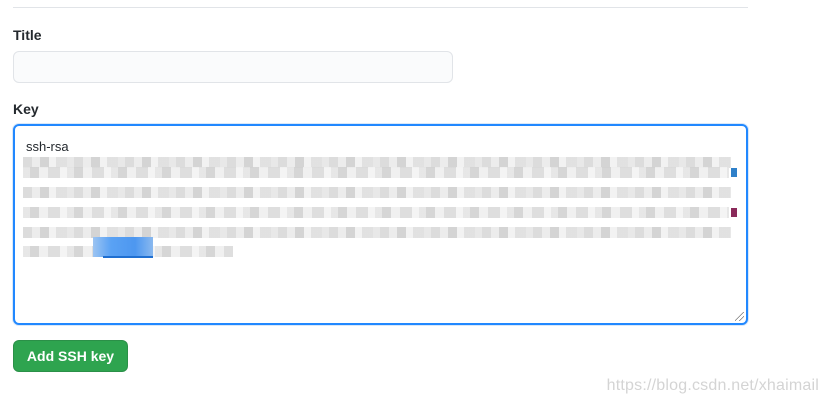 This screenshot has width=827, height=406. I want to click on title-label: Title, so click(27, 35).